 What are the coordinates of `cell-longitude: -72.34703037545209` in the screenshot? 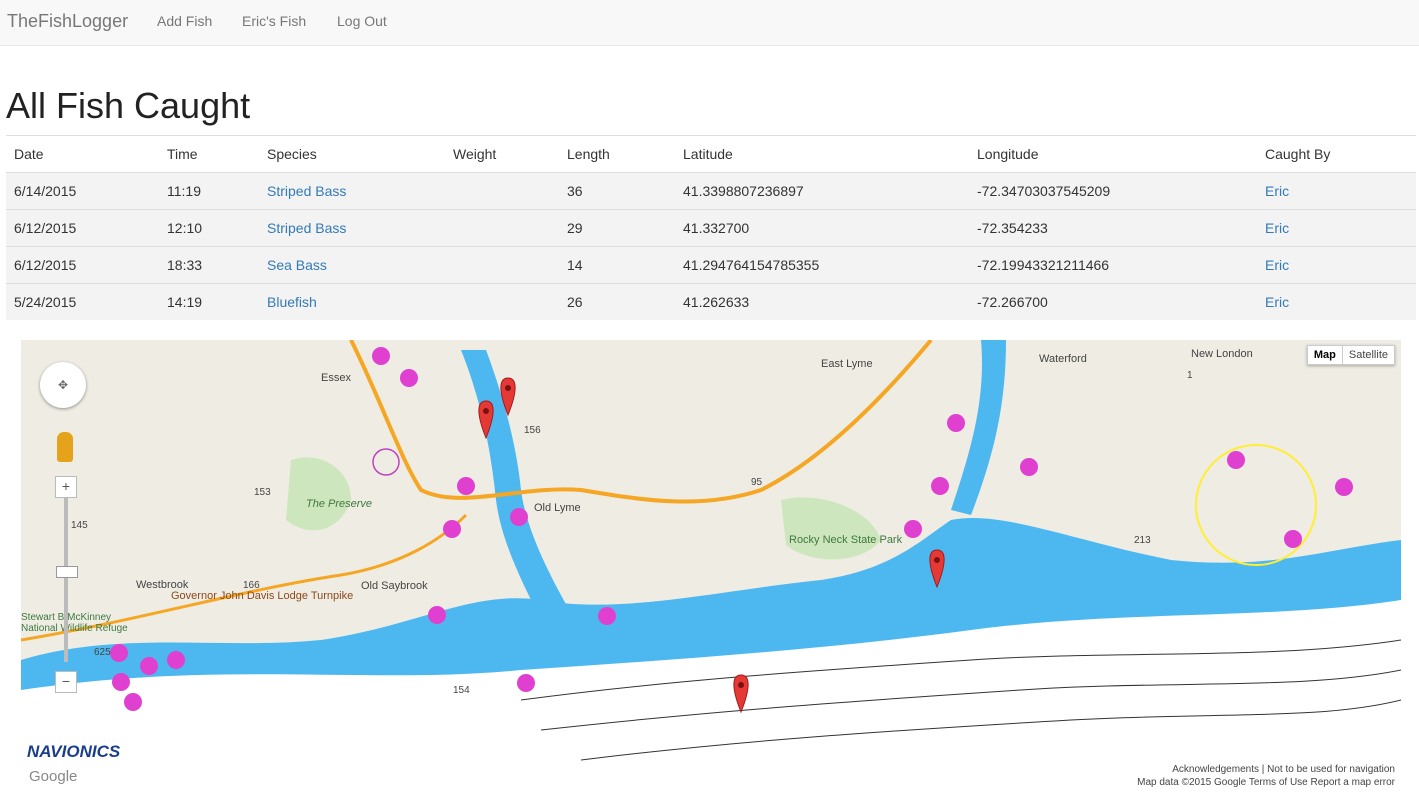 It's located at (1113, 191).